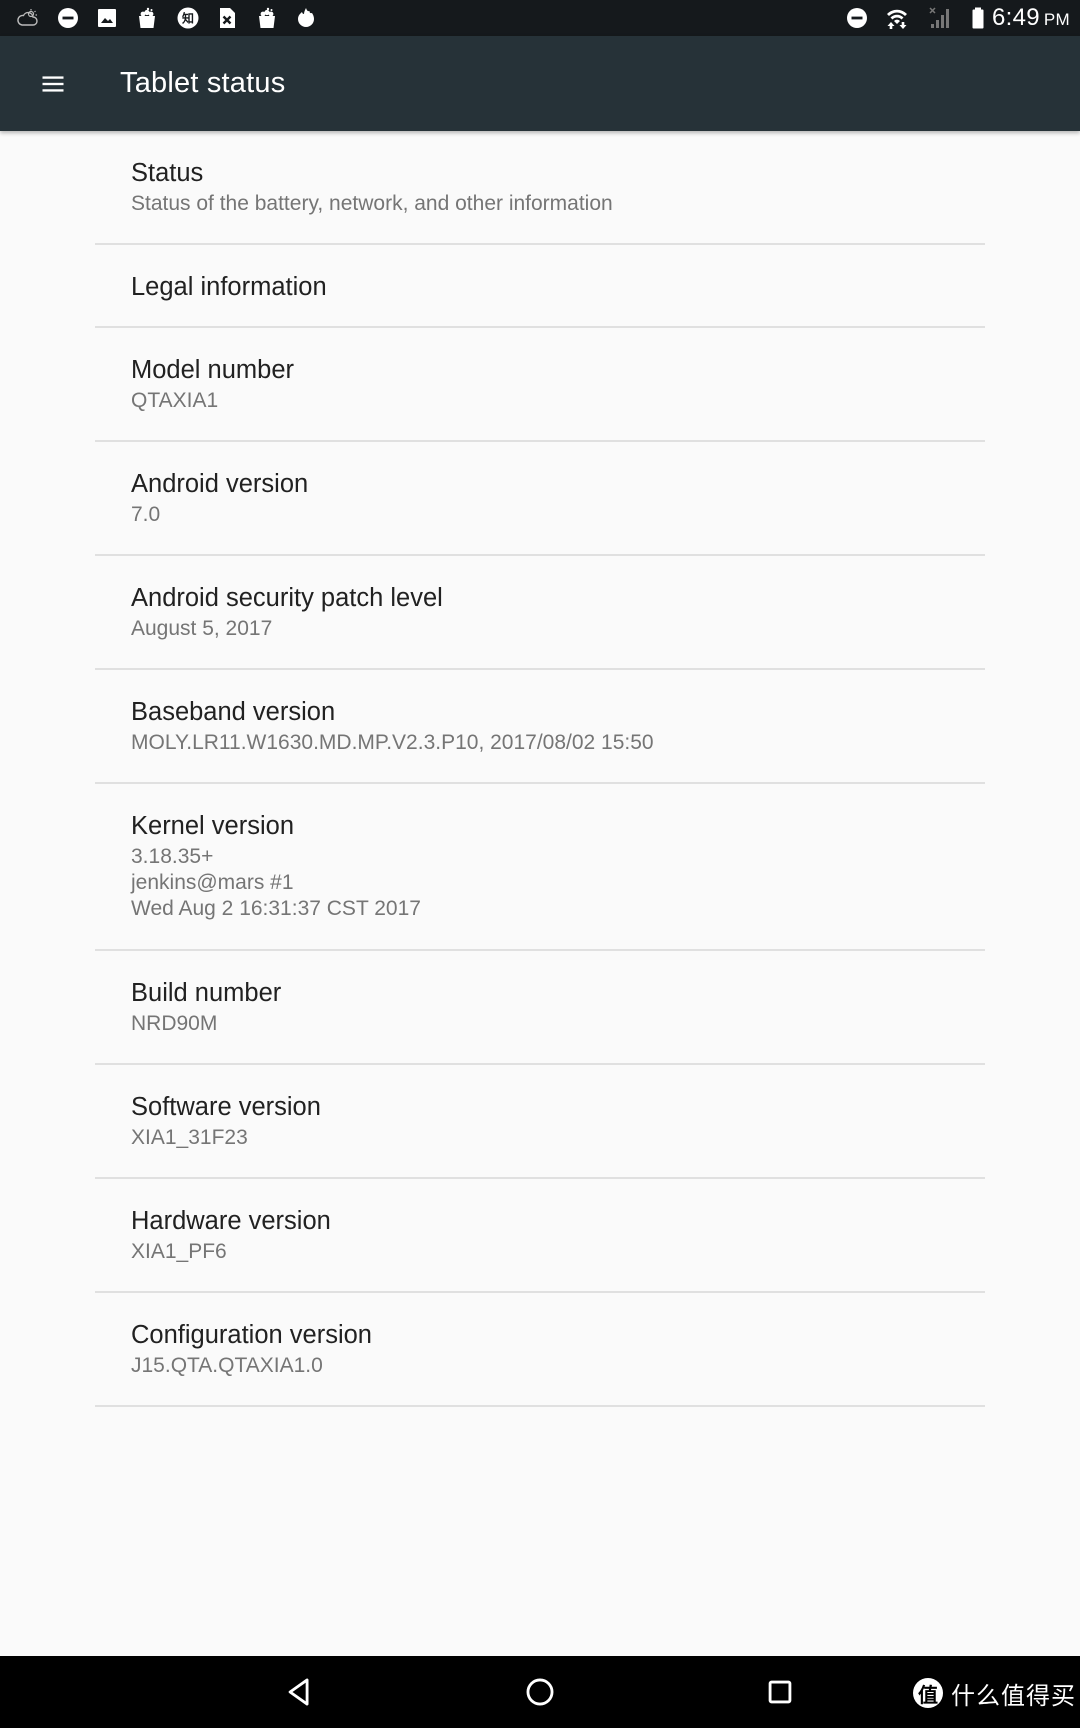 The height and width of the screenshot is (1728, 1080). I want to click on pref-hardware-version: Hardware version XIA1_PF6, so click(540, 1236).